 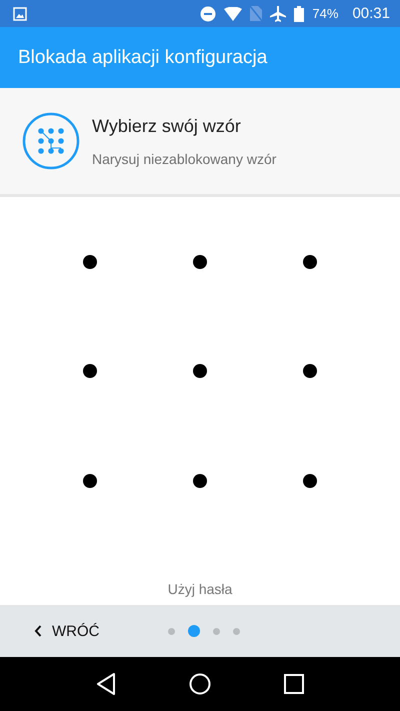 What do you see at coordinates (167, 126) in the screenshot?
I see `header-title: Wybierz swój wzór` at bounding box center [167, 126].